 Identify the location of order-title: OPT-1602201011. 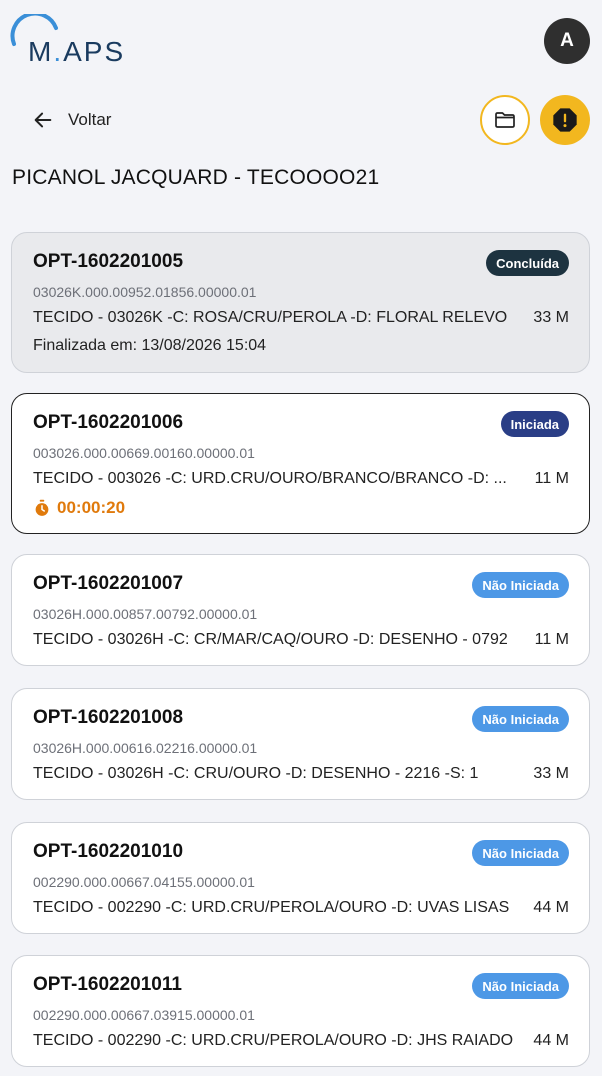
(107, 984).